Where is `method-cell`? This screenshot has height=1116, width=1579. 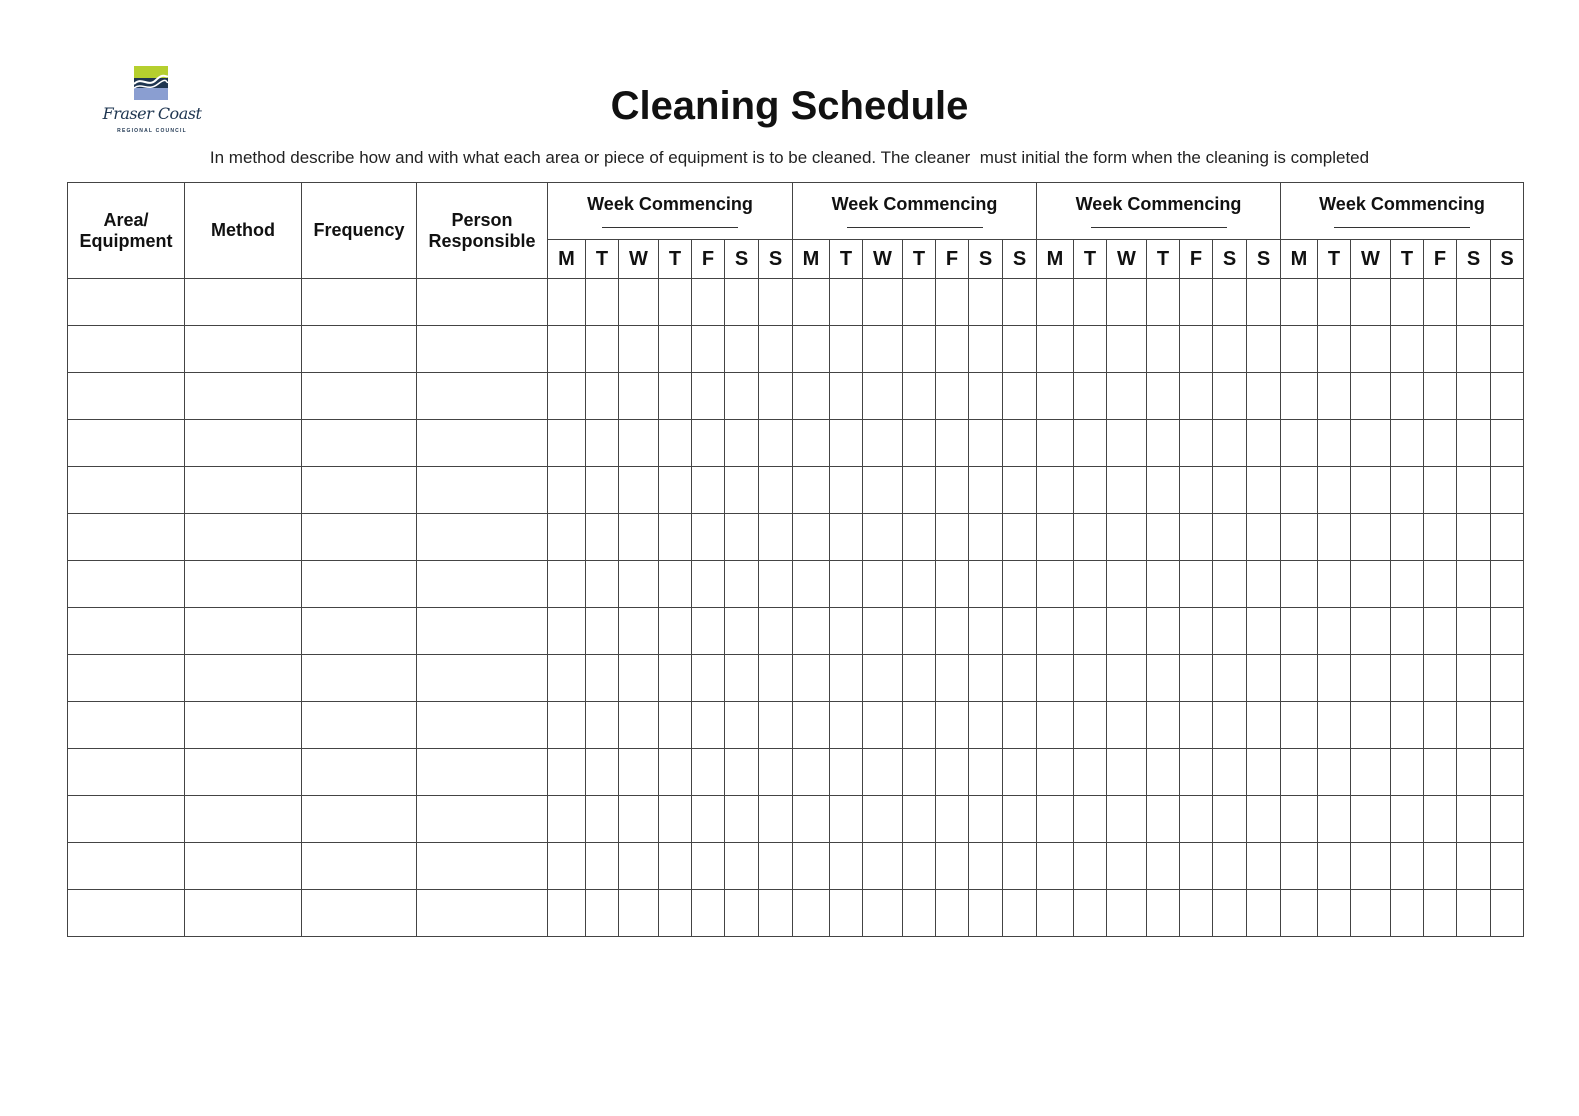 method-cell is located at coordinates (243, 631).